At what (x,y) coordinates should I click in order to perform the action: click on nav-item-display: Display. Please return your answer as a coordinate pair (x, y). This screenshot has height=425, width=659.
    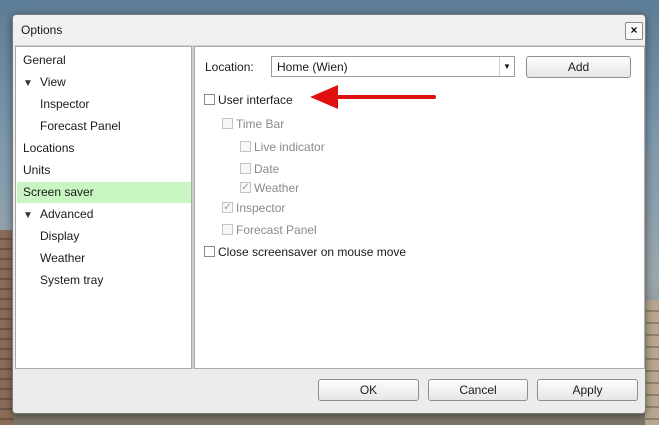
    Looking at the image, I should click on (104, 236).